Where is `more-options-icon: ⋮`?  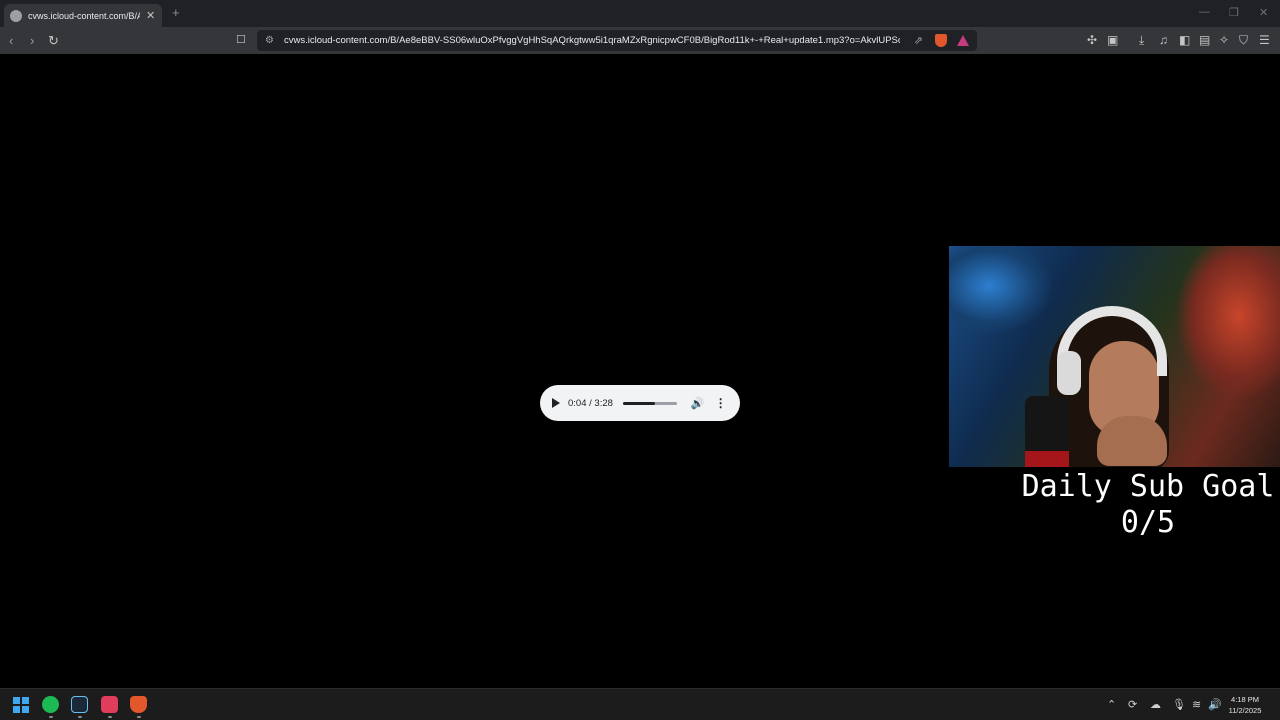 more-options-icon: ⋮ is located at coordinates (721, 403).